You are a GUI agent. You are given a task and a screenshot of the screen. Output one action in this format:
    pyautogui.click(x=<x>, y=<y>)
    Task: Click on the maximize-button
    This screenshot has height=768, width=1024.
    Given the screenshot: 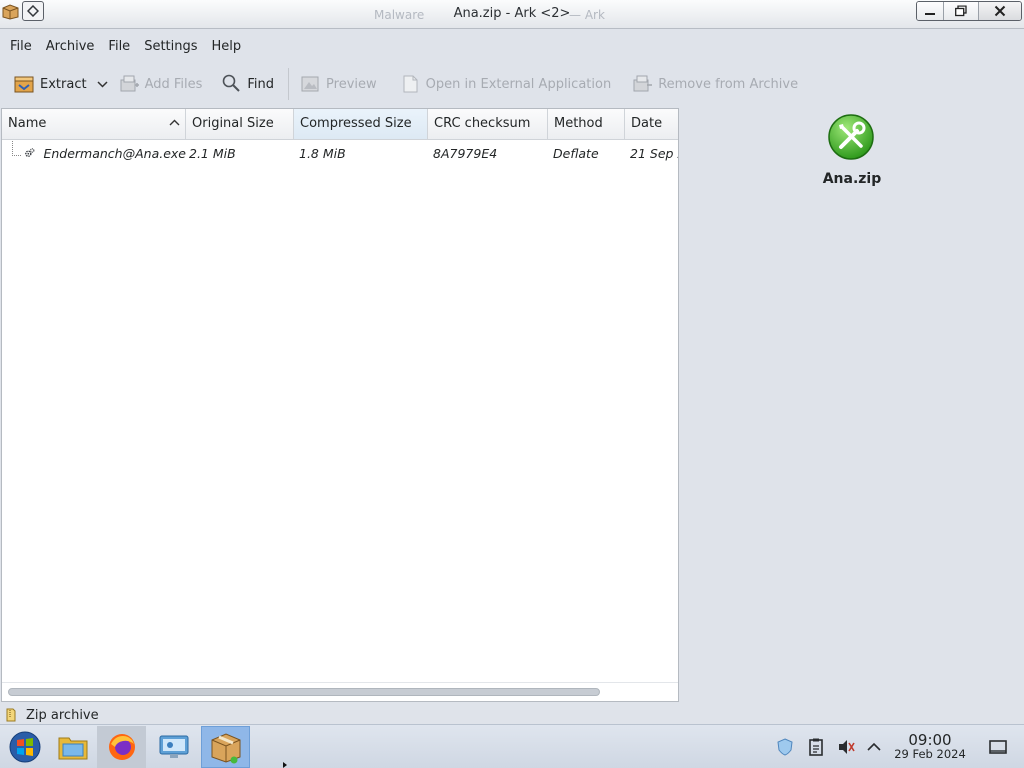 What is the action you would take?
    pyautogui.click(x=960, y=11)
    